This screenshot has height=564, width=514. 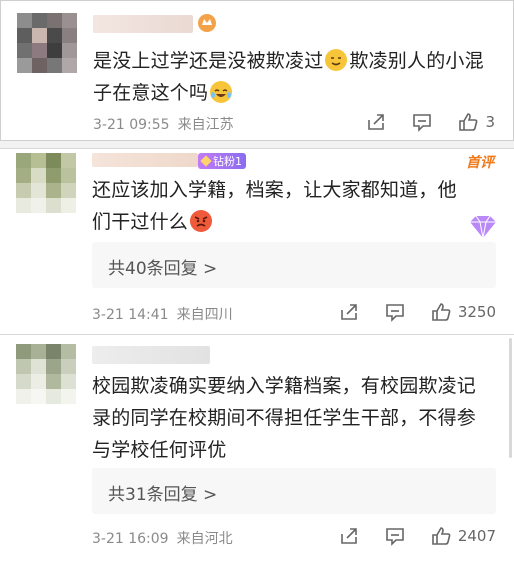 I want to click on first-comment-label: 首评, so click(x=480, y=163).